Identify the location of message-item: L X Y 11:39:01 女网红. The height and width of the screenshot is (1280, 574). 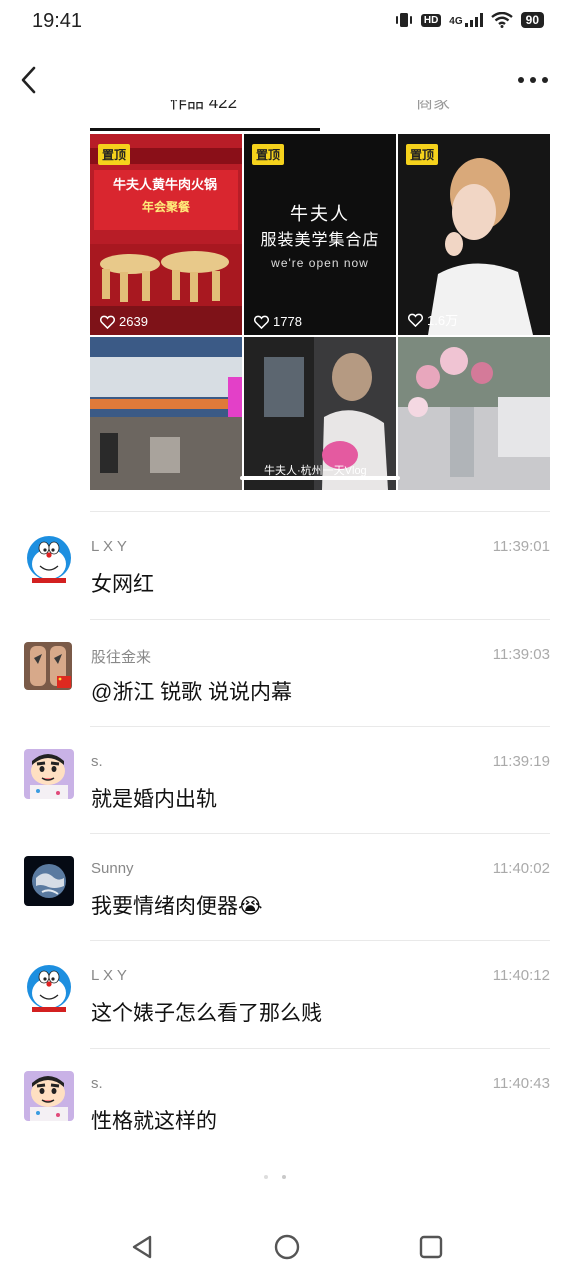
(287, 570).